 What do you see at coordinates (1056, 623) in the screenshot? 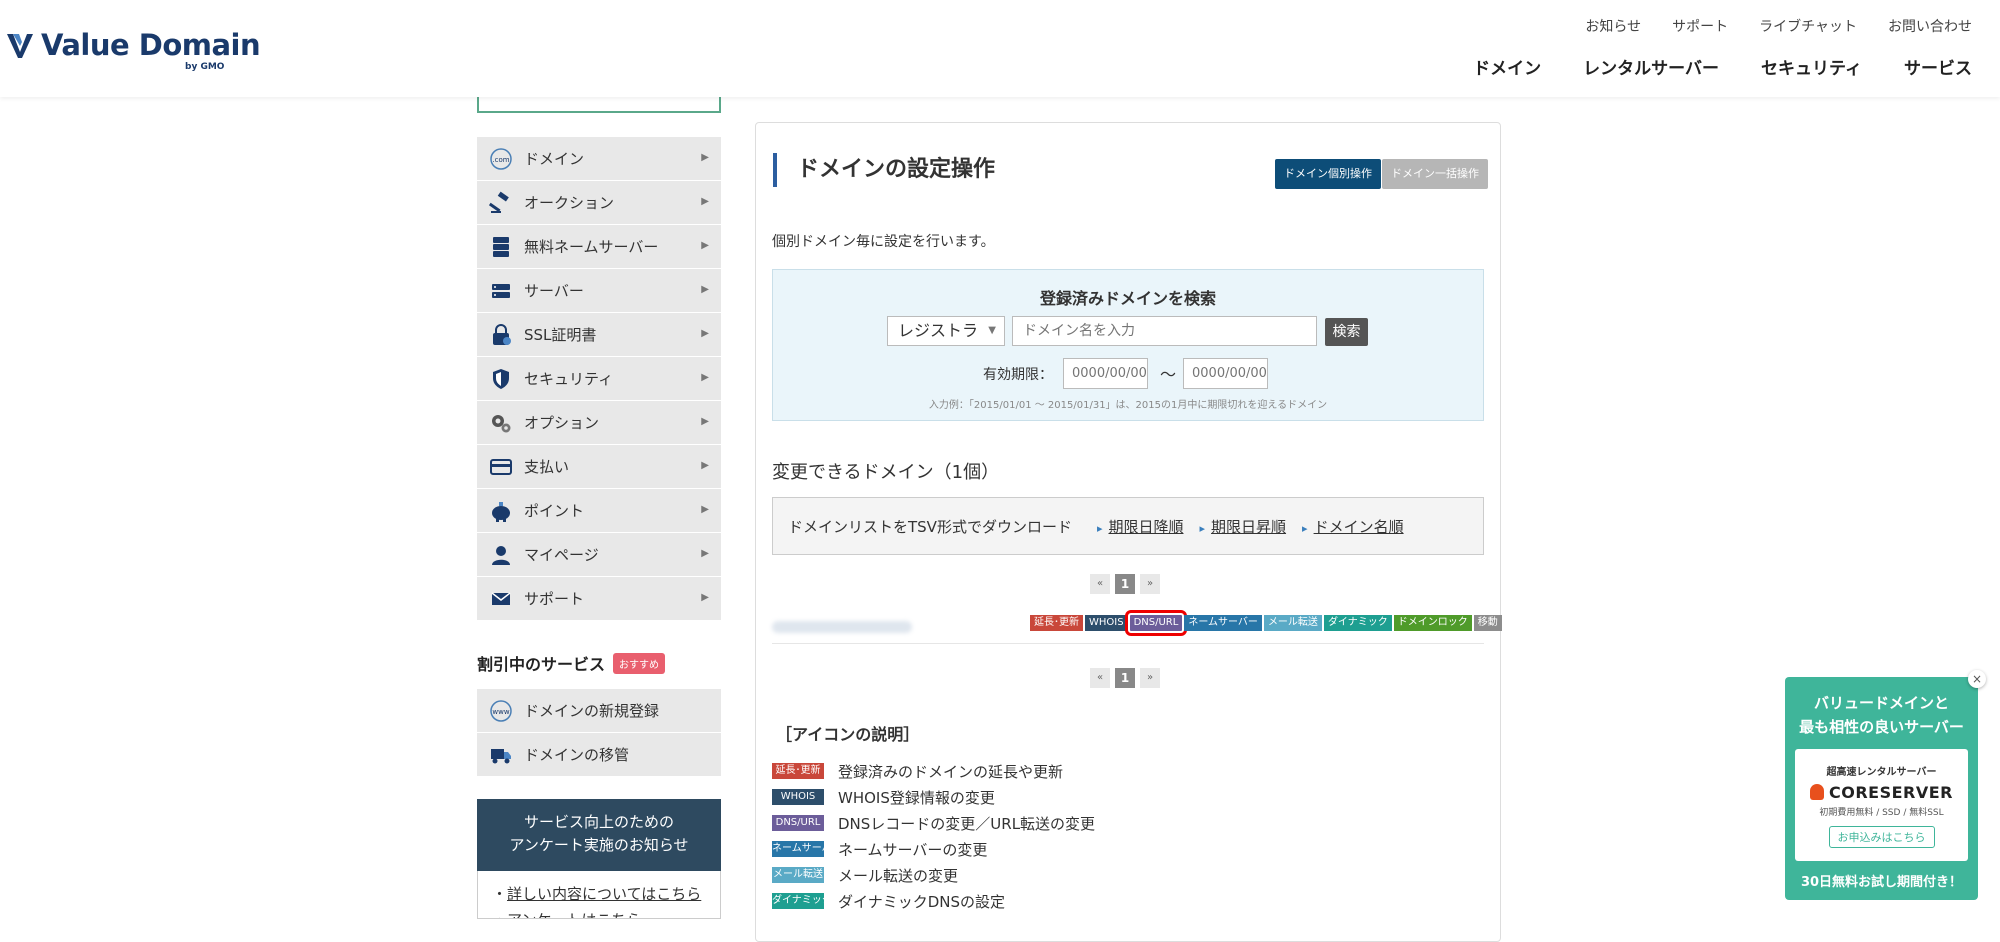
I see `domain-tag-0: 延長･更新` at bounding box center [1056, 623].